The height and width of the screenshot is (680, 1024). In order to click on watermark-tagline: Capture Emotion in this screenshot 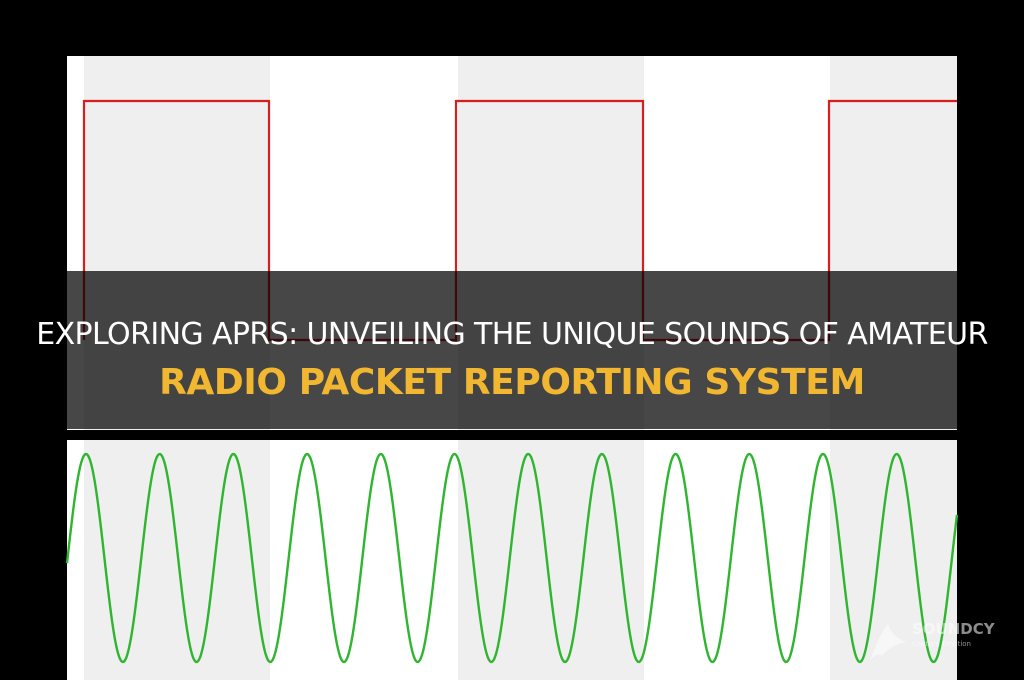, I will do `click(941, 644)`.